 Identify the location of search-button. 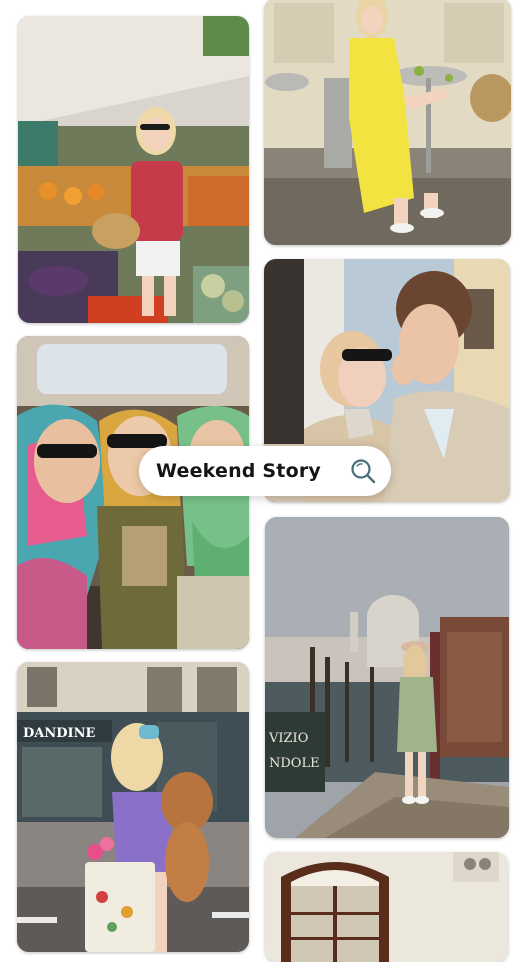
(363, 471).